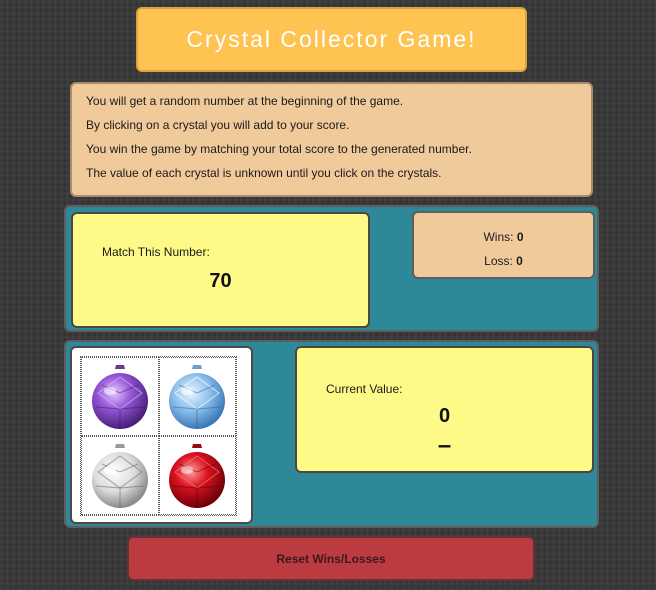 This screenshot has height=590, width=656. I want to click on wins-line: Wins: 0, so click(503, 237).